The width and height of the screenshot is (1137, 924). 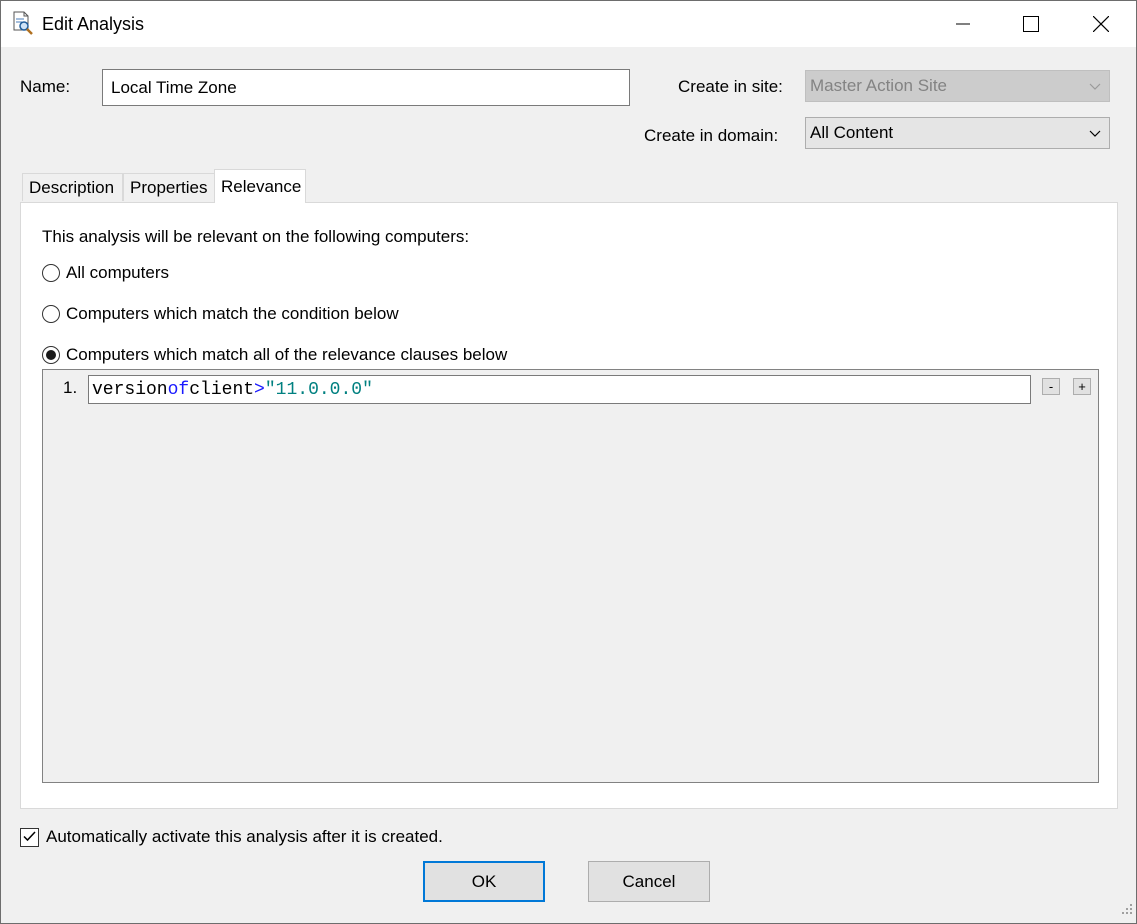 I want to click on tab-properties: Properties, so click(x=169, y=187).